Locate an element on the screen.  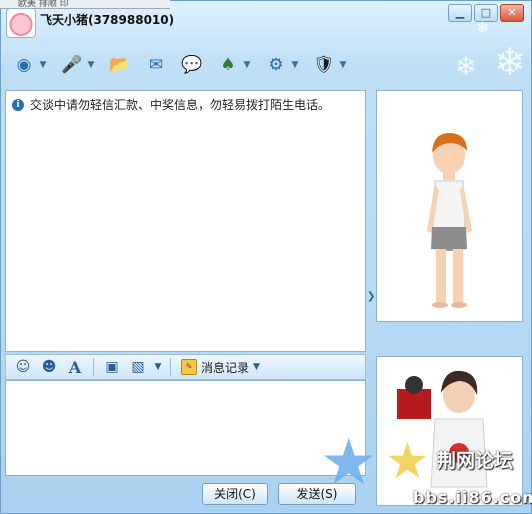
input-toolbar: ☺ ☻ A ▣ ▧ ▼ ✎ 消息记录 ▼ is located at coordinates (185, 367).